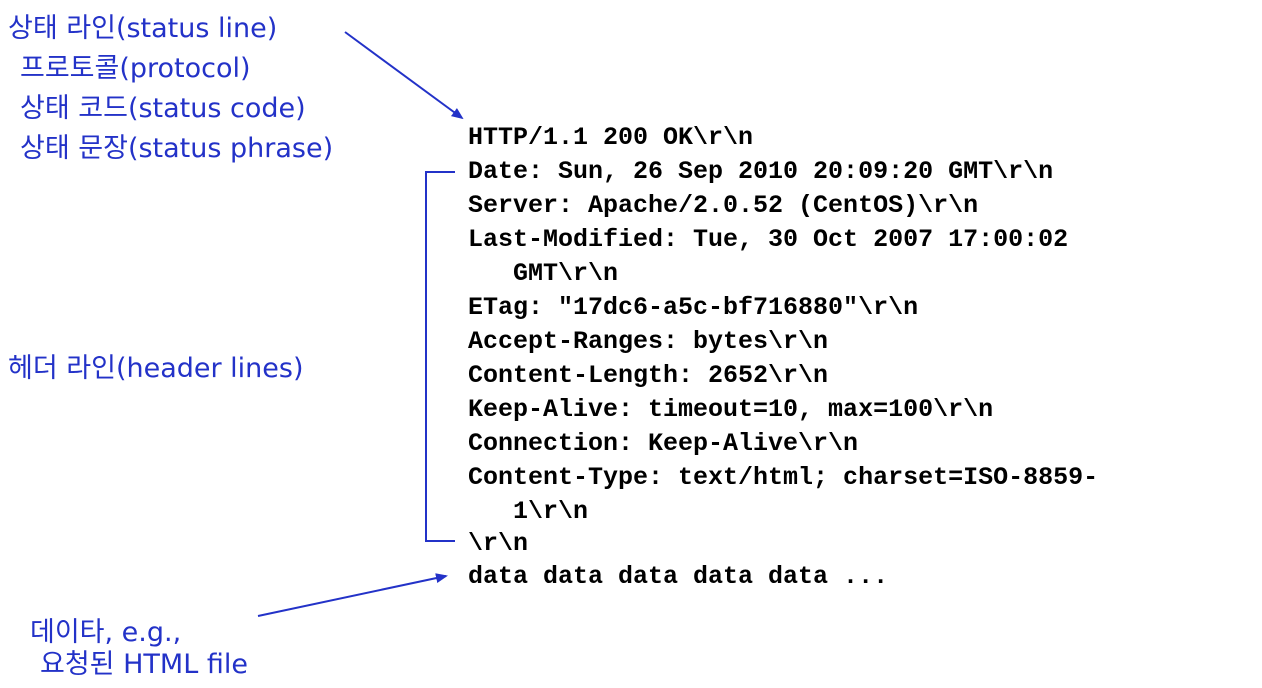 This screenshot has width=1262, height=688. Describe the element at coordinates (404, 75) in the screenshot. I see `status-line-arrow` at that location.